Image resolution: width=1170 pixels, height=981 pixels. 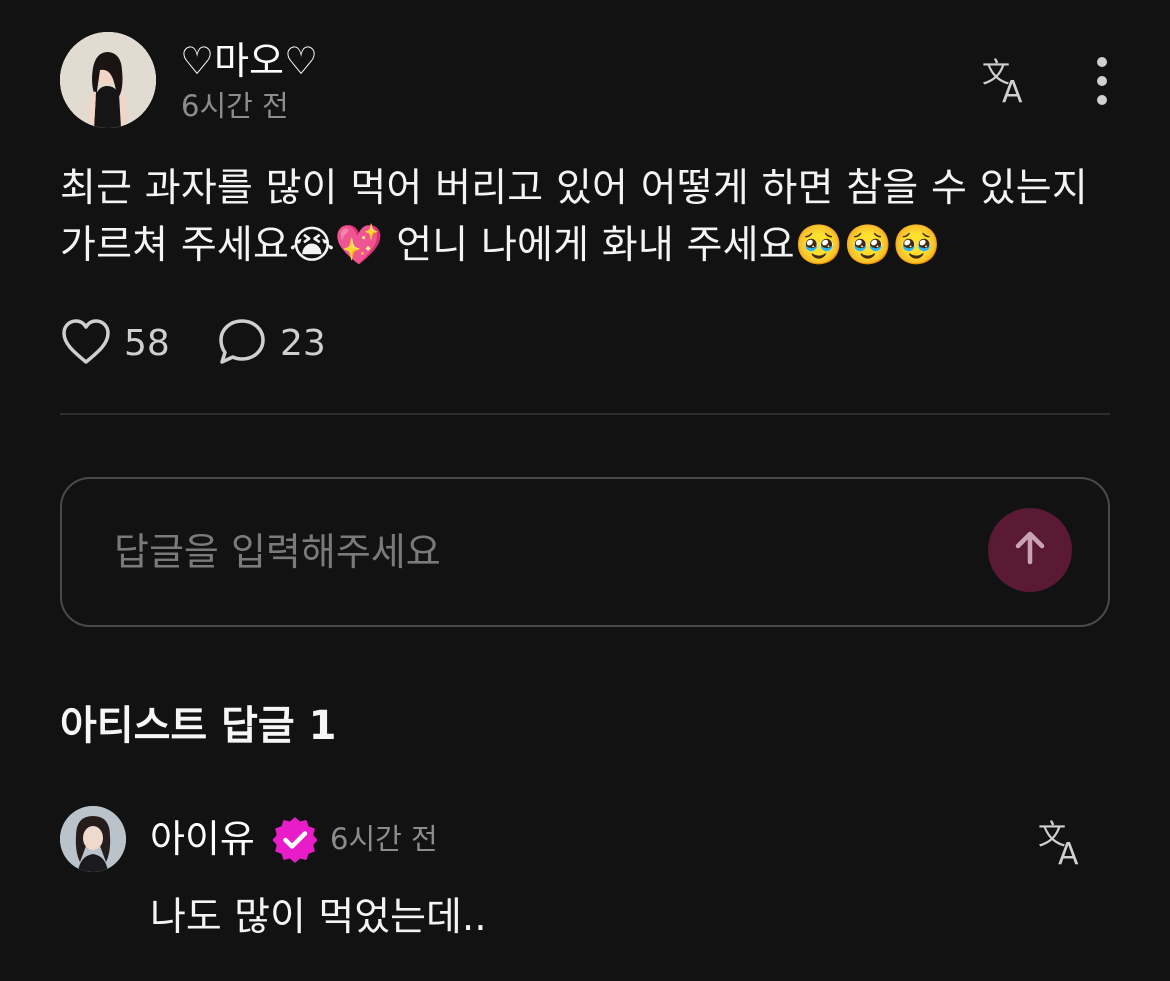 I want to click on artist-reply-text: 나도 많이 먹었는데.., so click(x=318, y=917).